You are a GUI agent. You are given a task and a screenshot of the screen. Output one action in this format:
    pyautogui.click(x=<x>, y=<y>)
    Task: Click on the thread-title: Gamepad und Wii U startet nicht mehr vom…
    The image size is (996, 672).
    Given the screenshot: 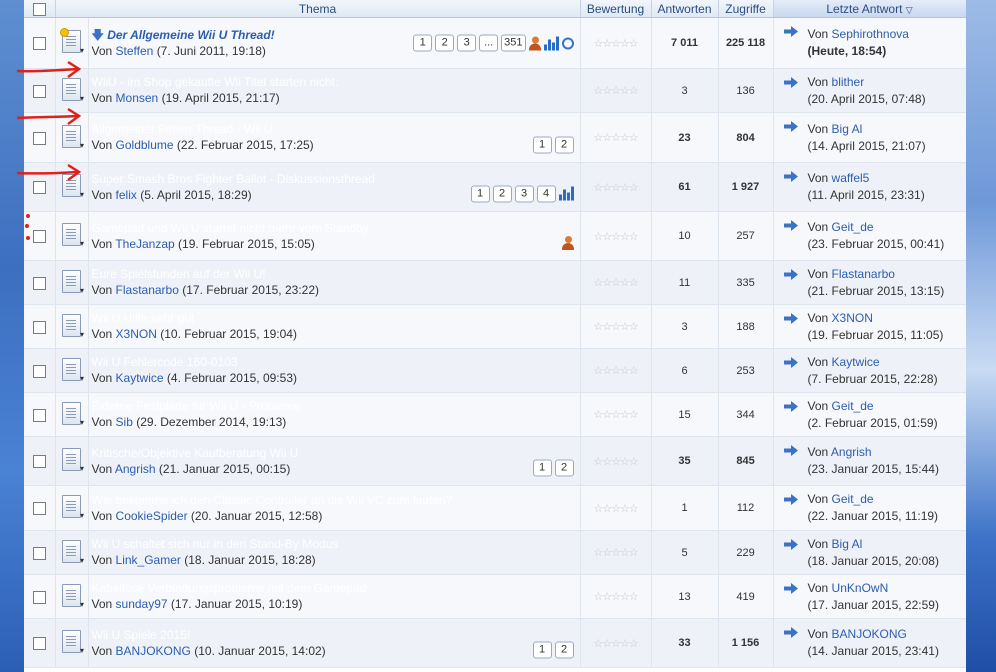 What is the action you would take?
    pyautogui.click(x=336, y=228)
    